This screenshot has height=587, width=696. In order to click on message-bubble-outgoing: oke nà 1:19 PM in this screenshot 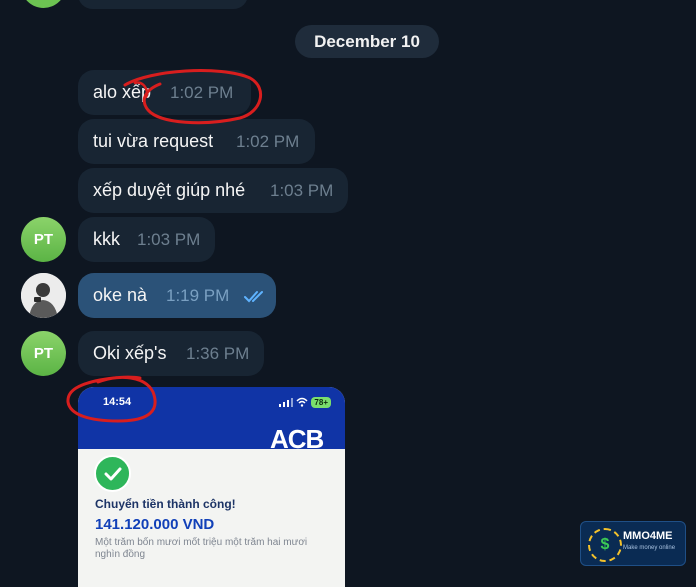, I will do `click(177, 295)`.